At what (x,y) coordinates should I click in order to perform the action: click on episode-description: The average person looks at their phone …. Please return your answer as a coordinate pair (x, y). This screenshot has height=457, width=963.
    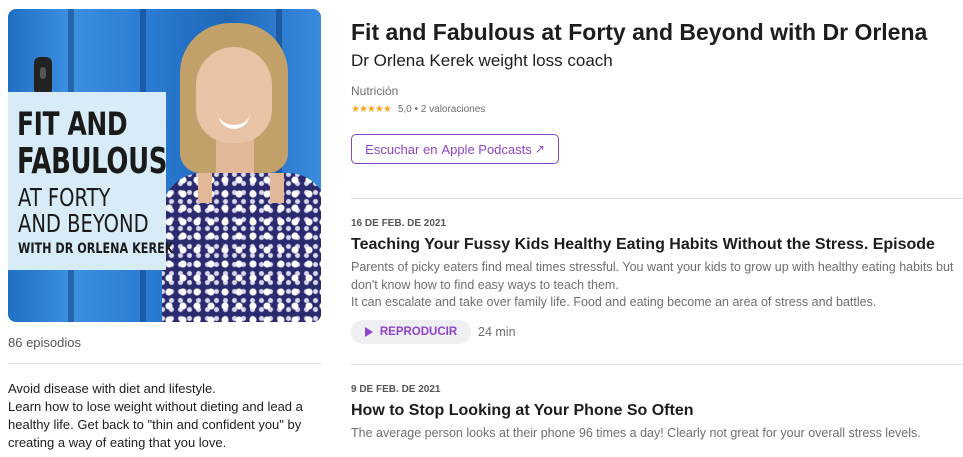
    Looking at the image, I should click on (653, 434).